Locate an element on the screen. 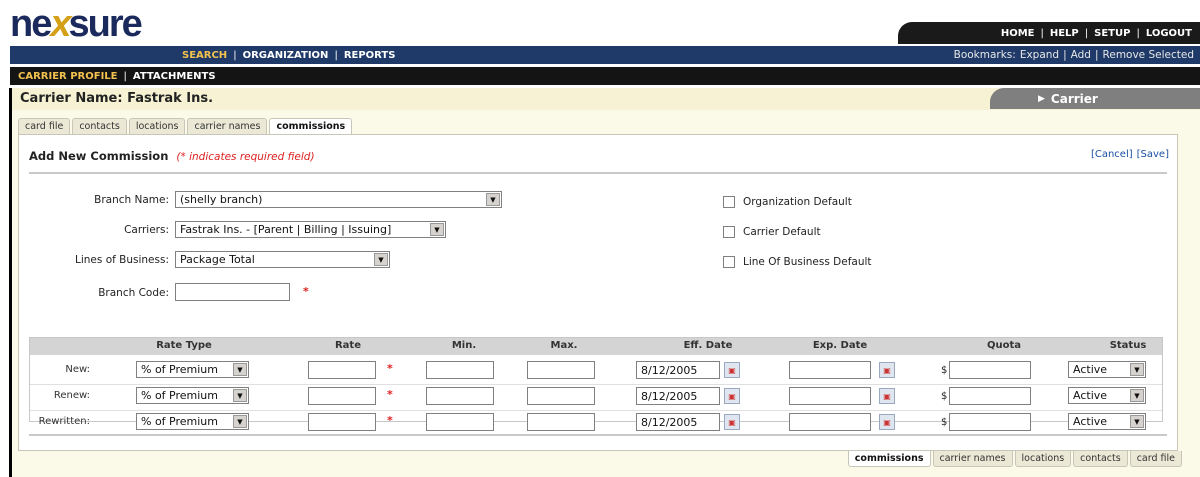 Image resolution: width=1200 pixels, height=477 pixels. quota-input-new is located at coordinates (990, 370).